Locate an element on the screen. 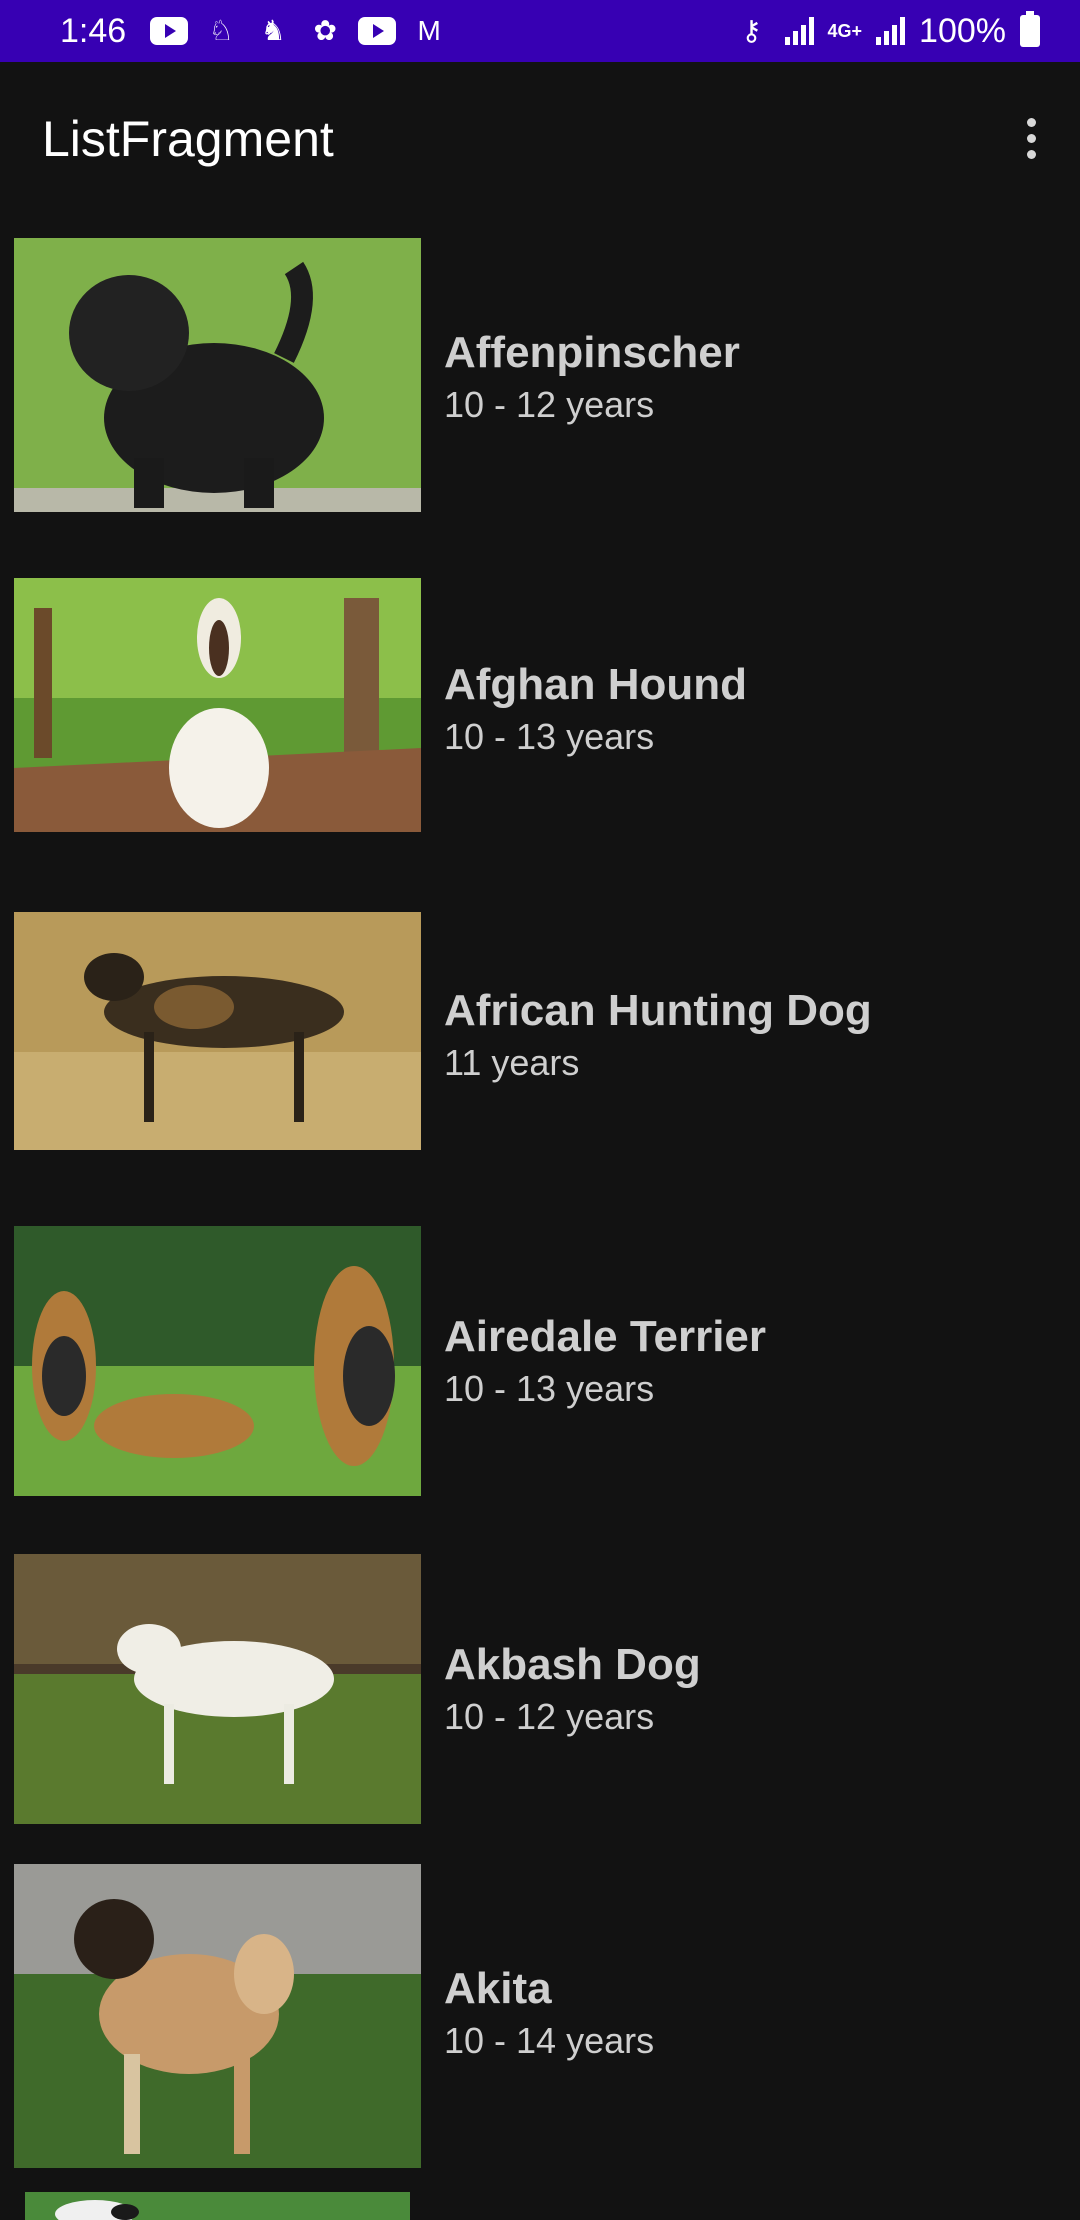 This screenshot has height=2220, width=1080. akbash-dog-image is located at coordinates (217, 1689).